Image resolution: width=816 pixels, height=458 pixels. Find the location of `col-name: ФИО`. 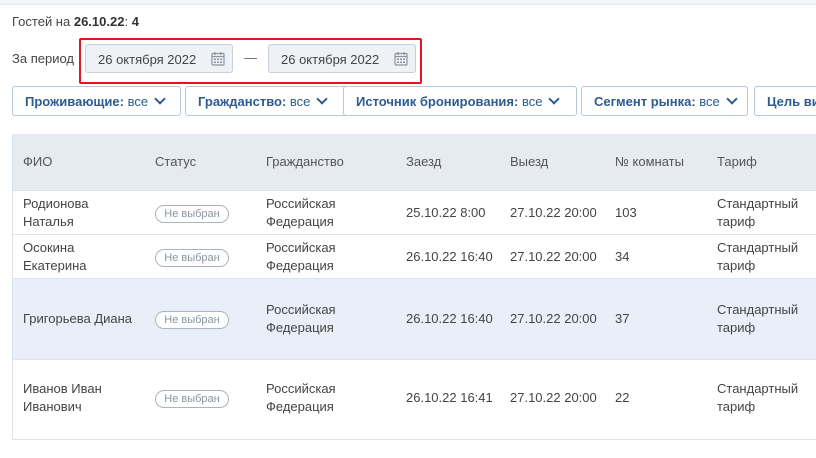

col-name: ФИО is located at coordinates (37, 161).